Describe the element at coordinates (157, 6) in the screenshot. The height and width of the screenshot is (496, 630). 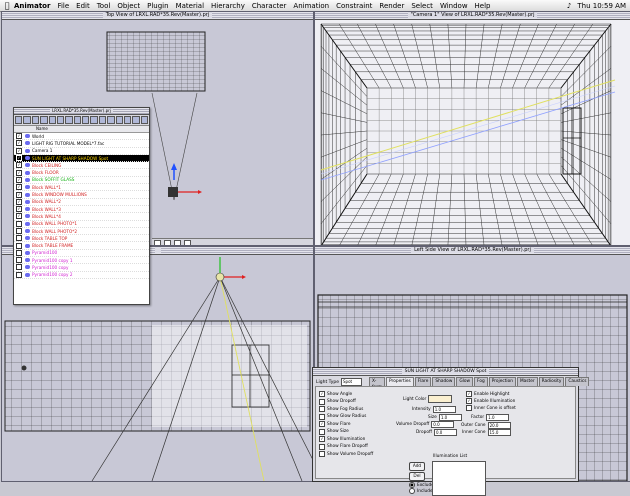
I see `menu-plugin: Plugin` at that location.